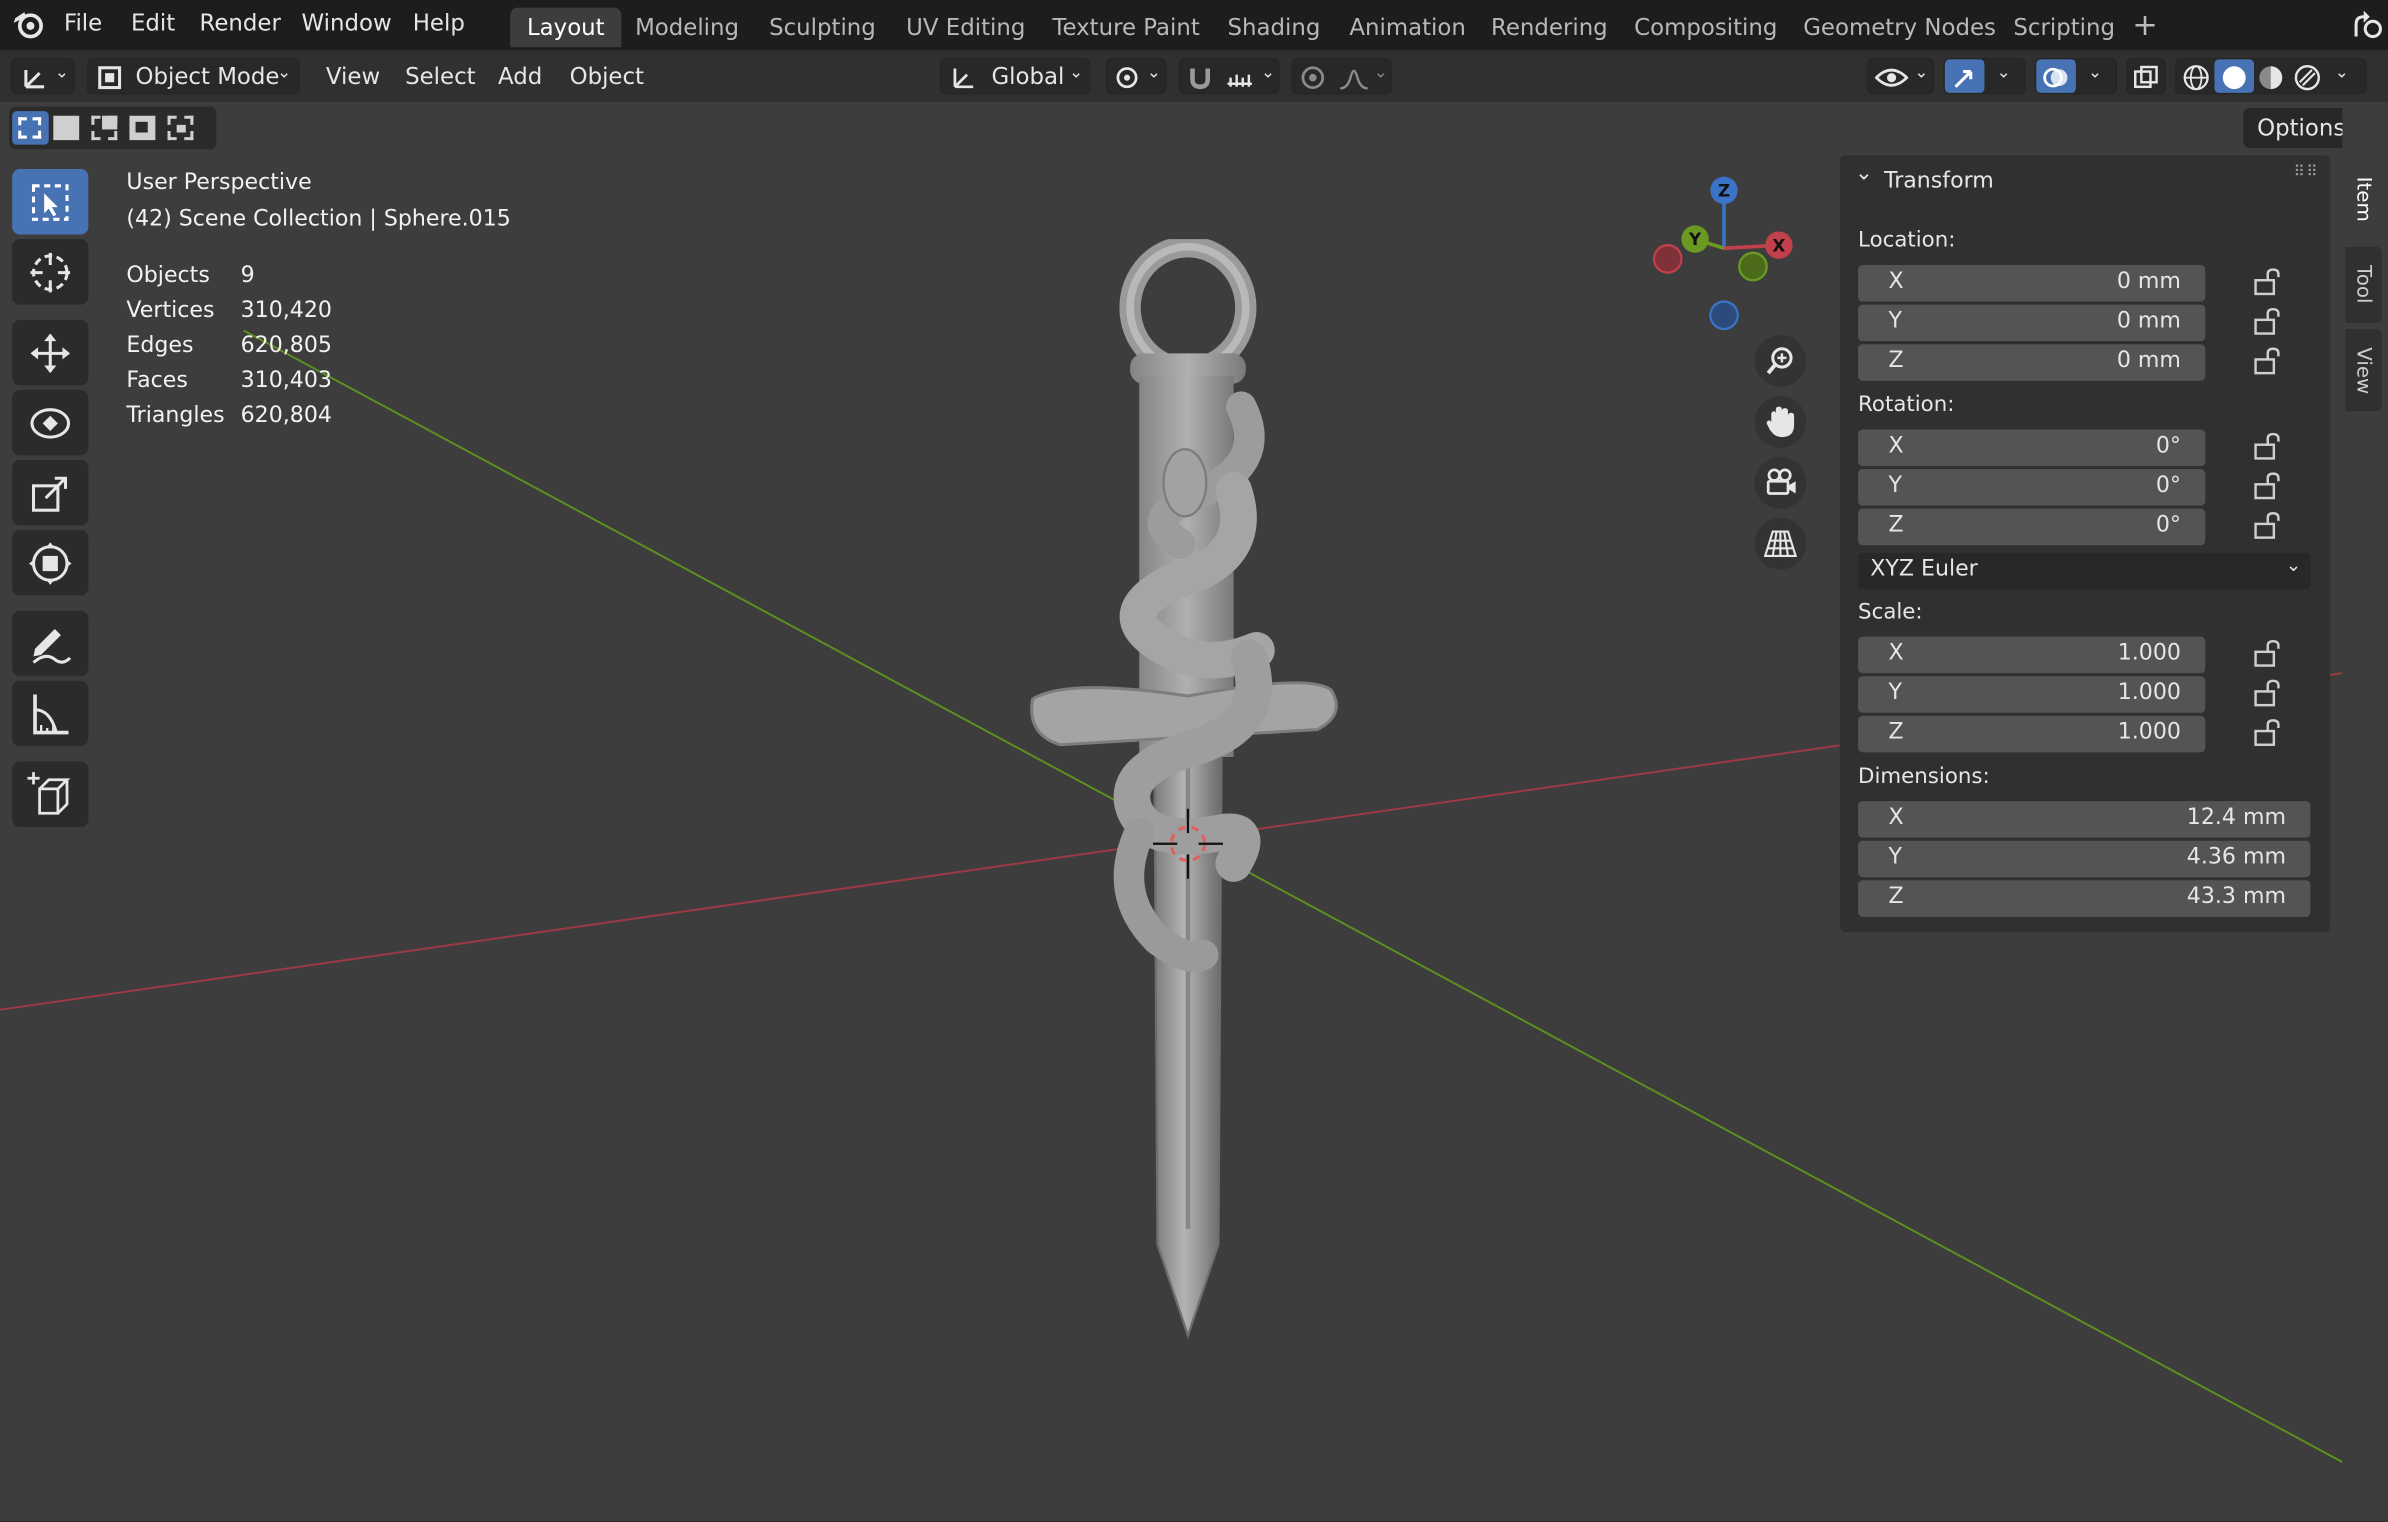  I want to click on zoom-button, so click(1780, 361).